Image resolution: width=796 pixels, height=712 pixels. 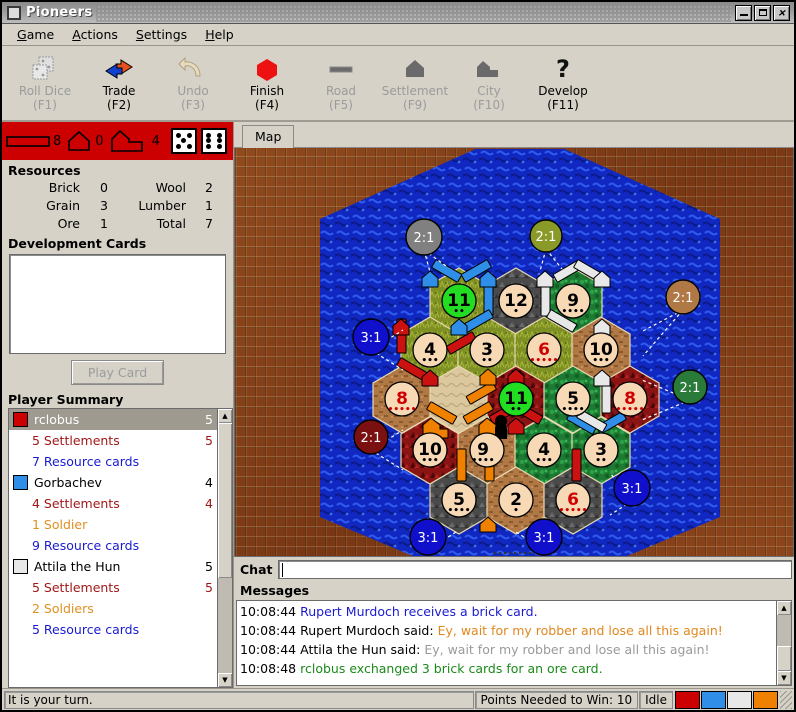 What do you see at coordinates (713, 699) in the screenshot?
I see `legend-color-blue` at bounding box center [713, 699].